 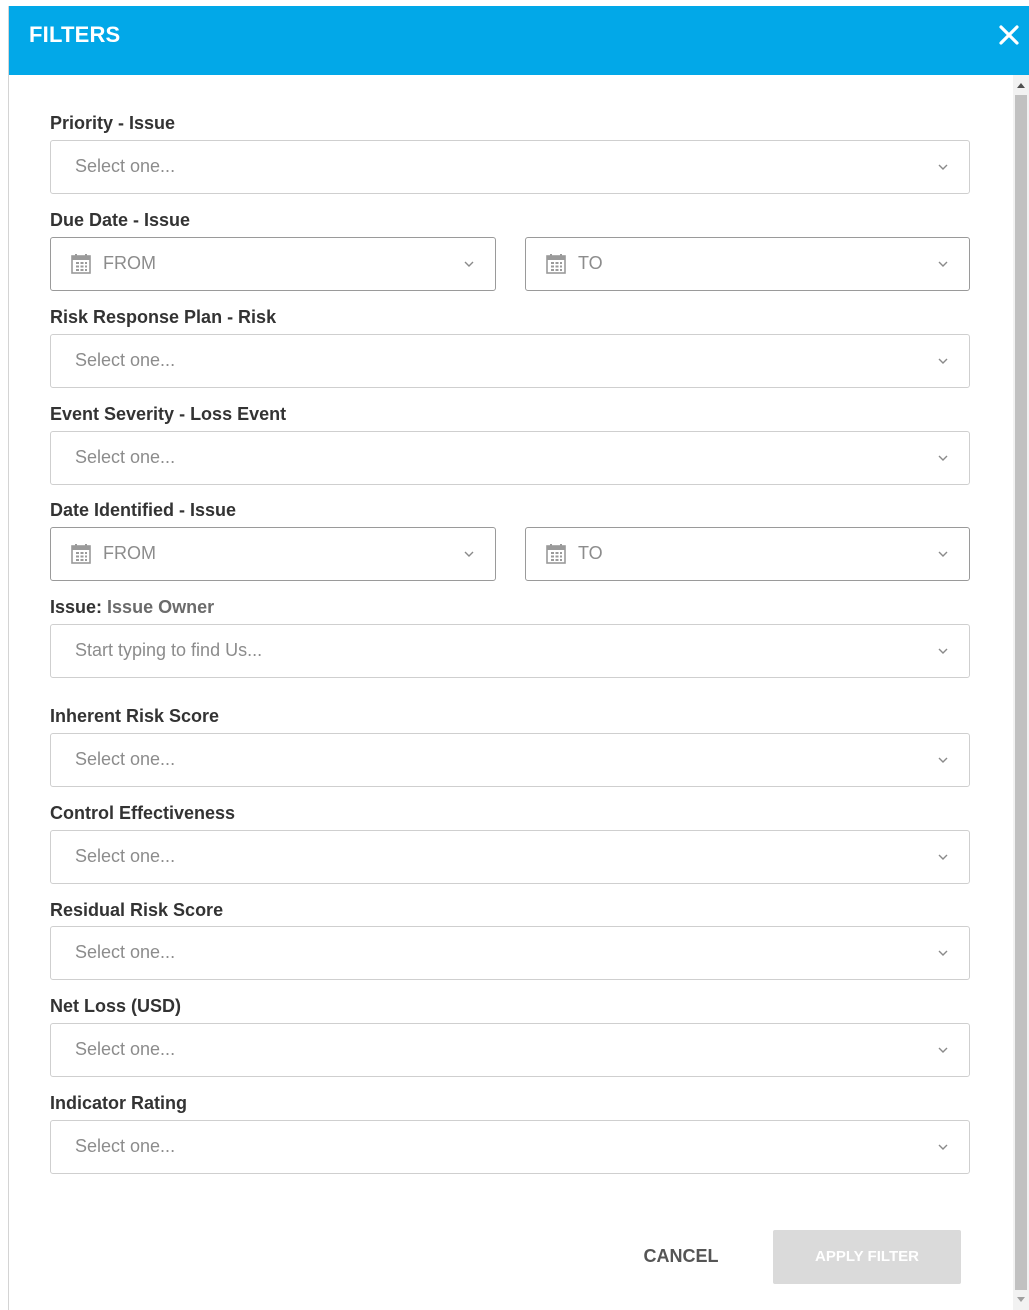 I want to click on priority-label: Priority - Issue, so click(x=113, y=123).